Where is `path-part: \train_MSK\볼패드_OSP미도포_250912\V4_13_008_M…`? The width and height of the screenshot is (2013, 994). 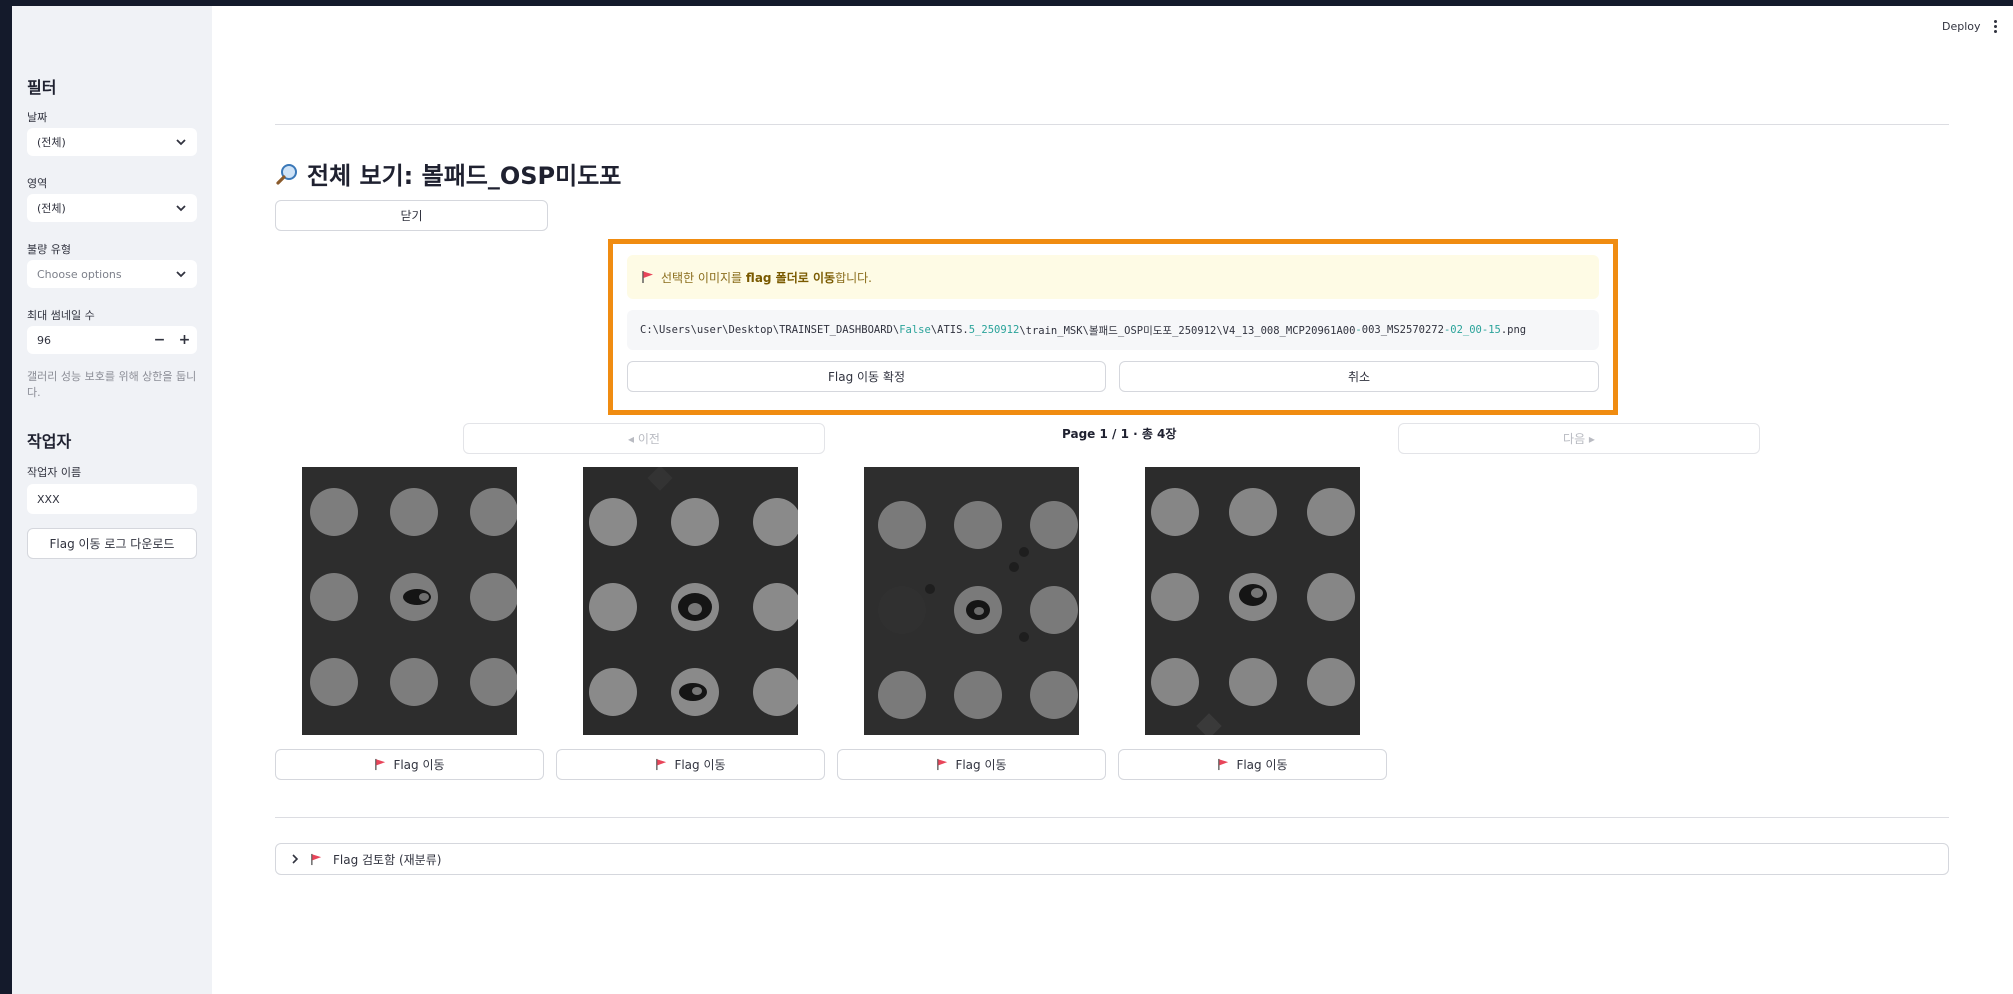 path-part: \train_MSK\볼패드_OSP미도포_250912\V4_13_008_M… is located at coordinates (1187, 330).